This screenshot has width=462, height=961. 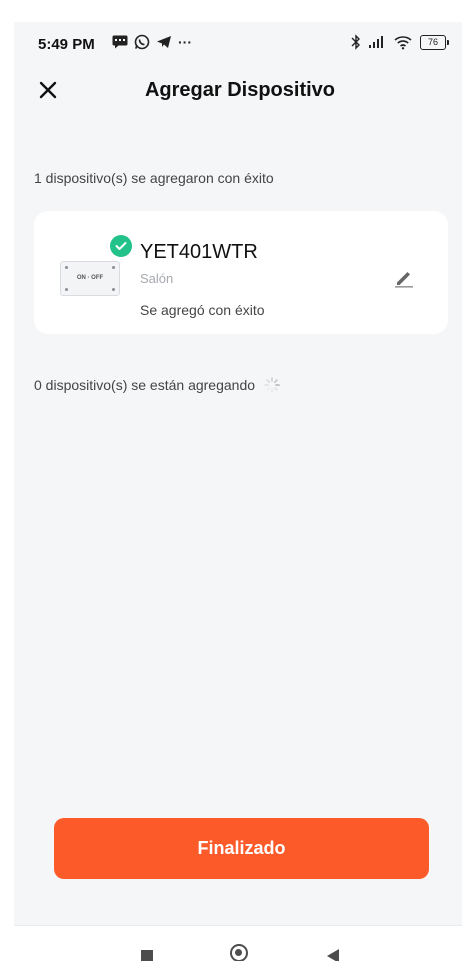 I want to click on device-name: YET401WTR, so click(x=199, y=252).